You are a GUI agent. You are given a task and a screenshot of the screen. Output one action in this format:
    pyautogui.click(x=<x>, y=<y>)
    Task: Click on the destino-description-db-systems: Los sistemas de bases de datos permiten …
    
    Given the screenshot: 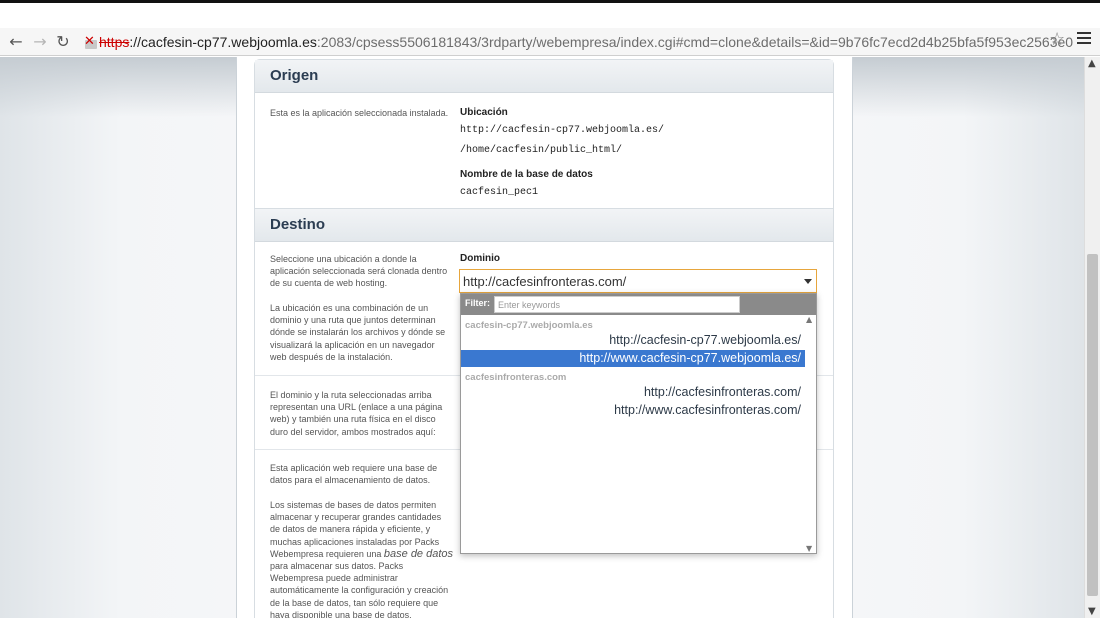 What is the action you would take?
    pyautogui.click(x=362, y=559)
    